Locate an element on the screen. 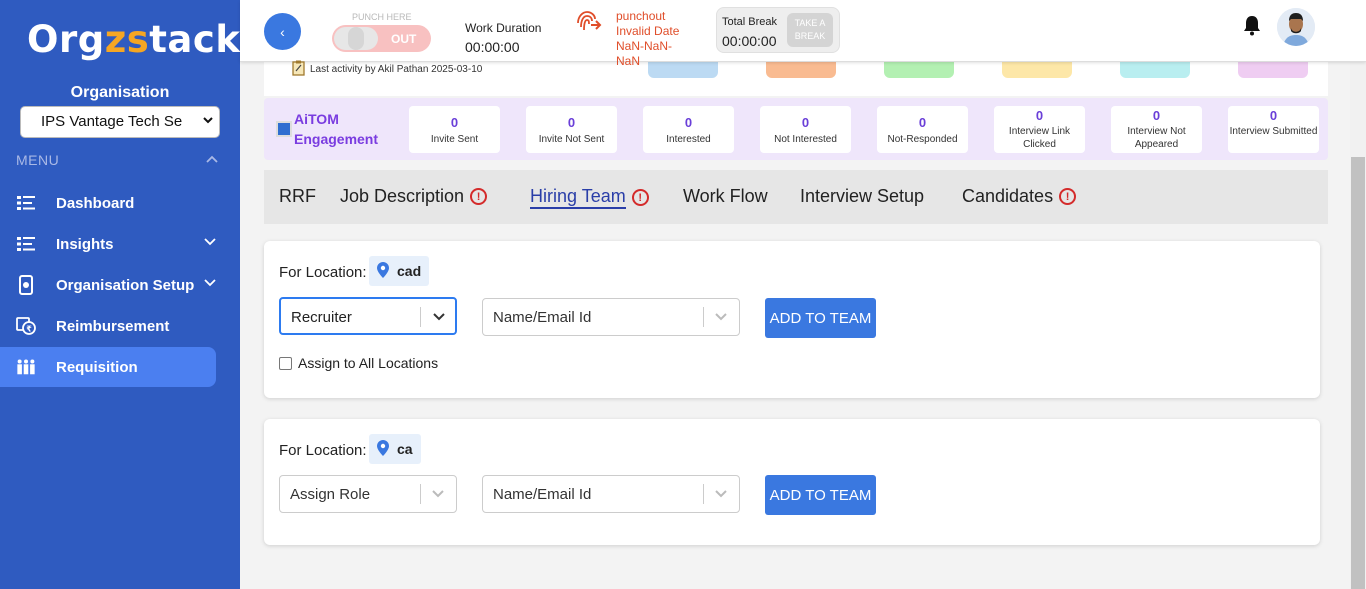 Image resolution: width=1366 pixels, height=589 pixels. sidebar-item-reimbursement: ₹ Reimbursement is located at coordinates (108, 326).